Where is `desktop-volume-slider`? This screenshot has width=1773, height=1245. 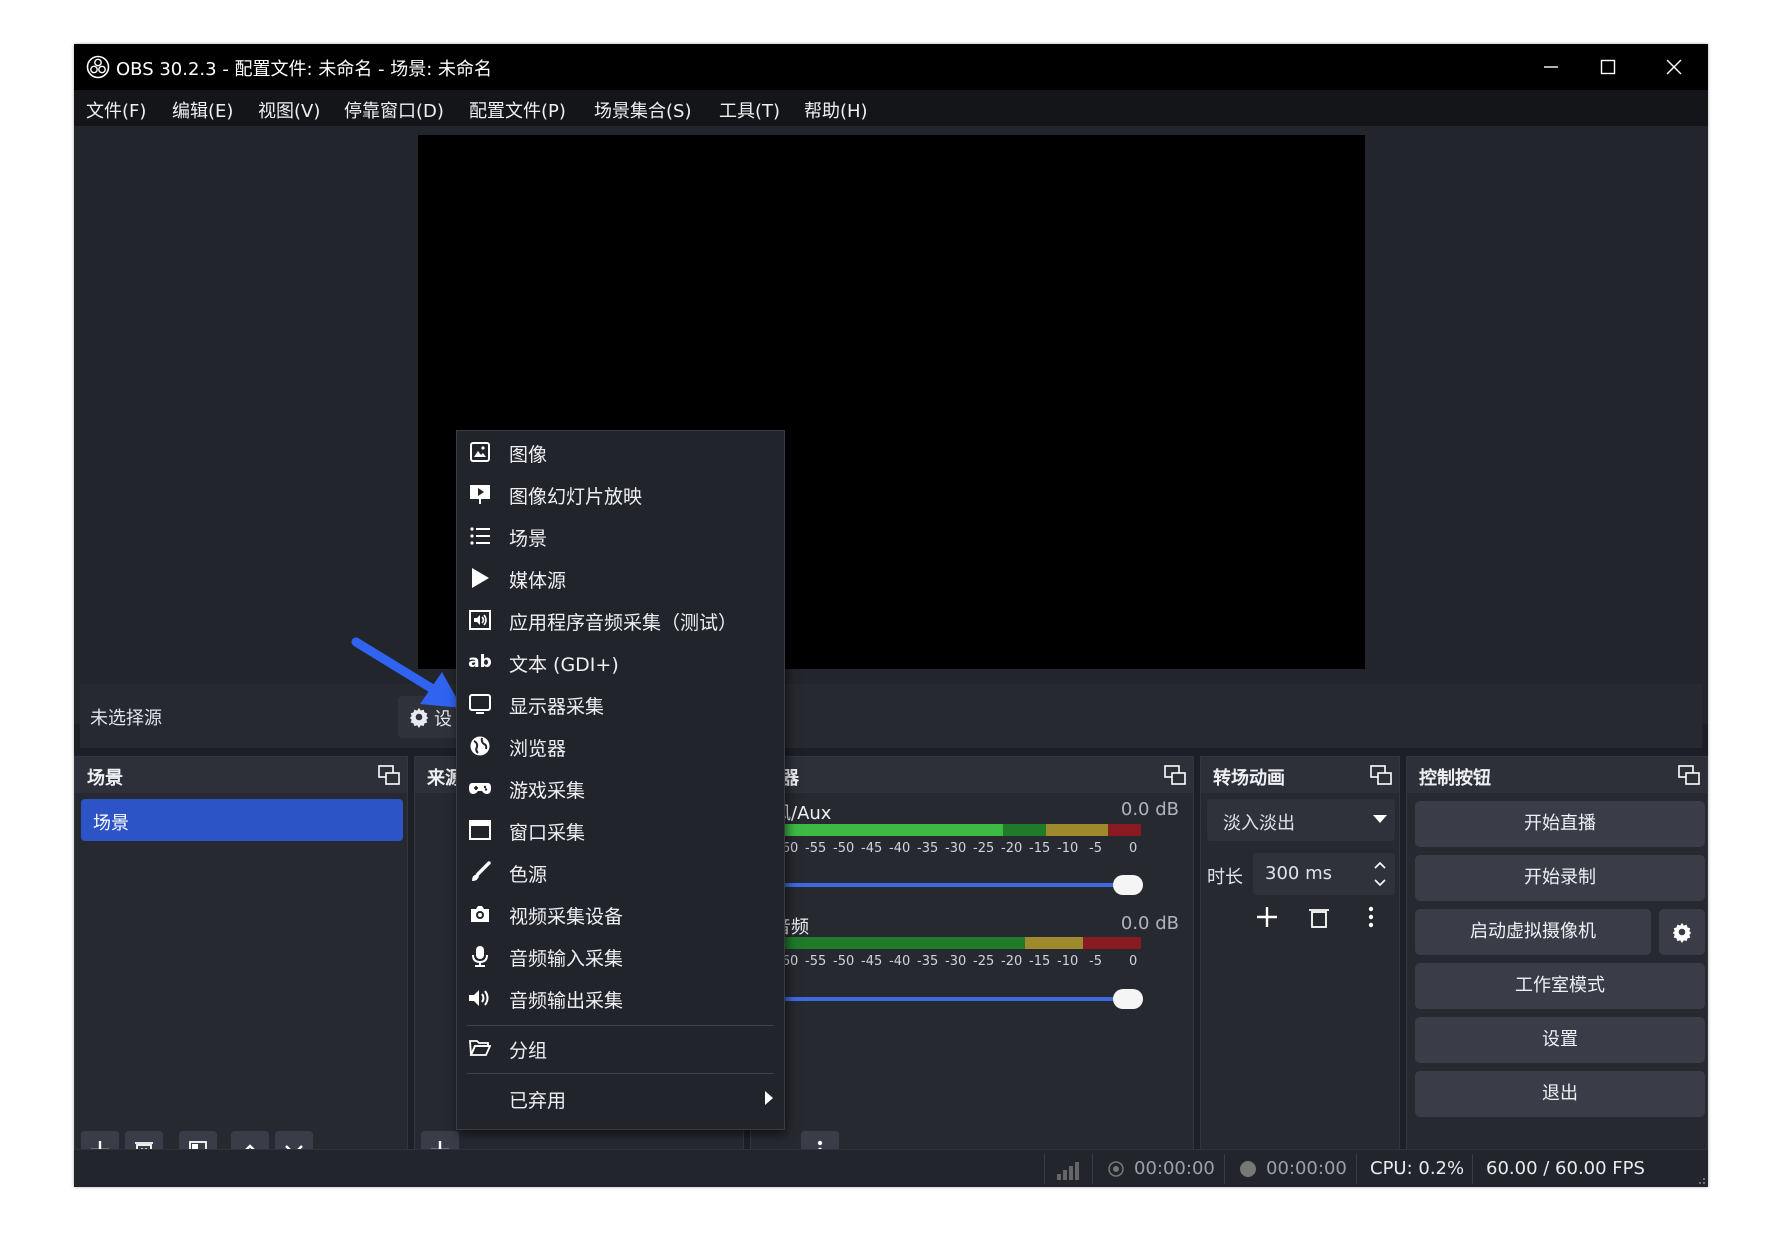 desktop-volume-slider is located at coordinates (960, 999).